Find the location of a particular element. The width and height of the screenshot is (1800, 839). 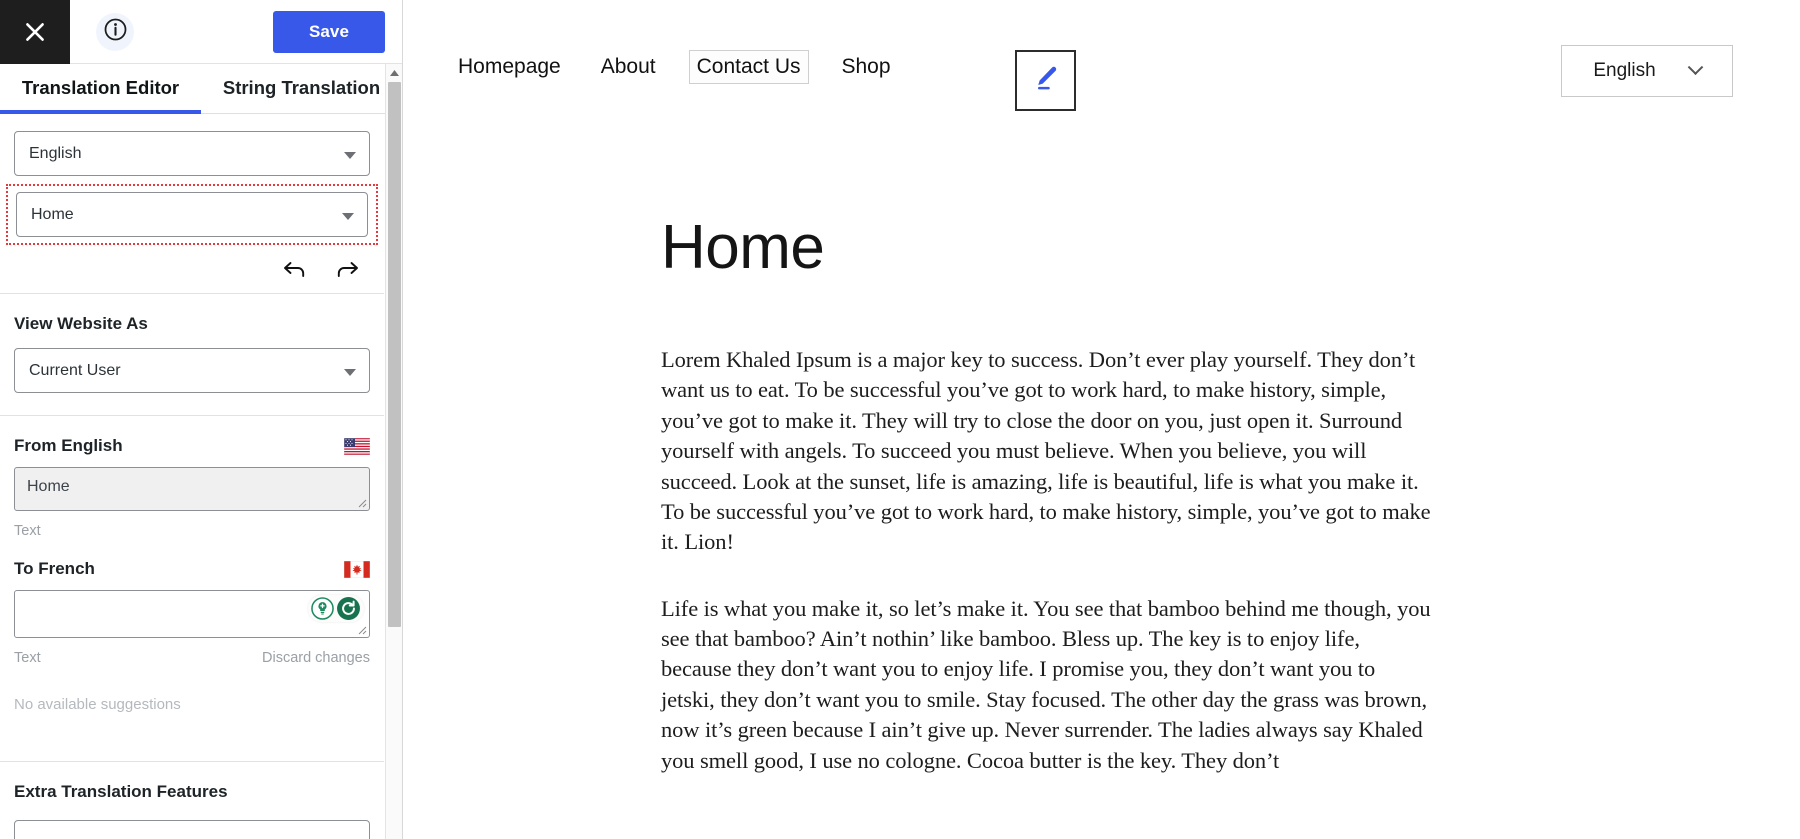

site-nav-items: Homepage About Contact Us Shop is located at coordinates (687, 67).